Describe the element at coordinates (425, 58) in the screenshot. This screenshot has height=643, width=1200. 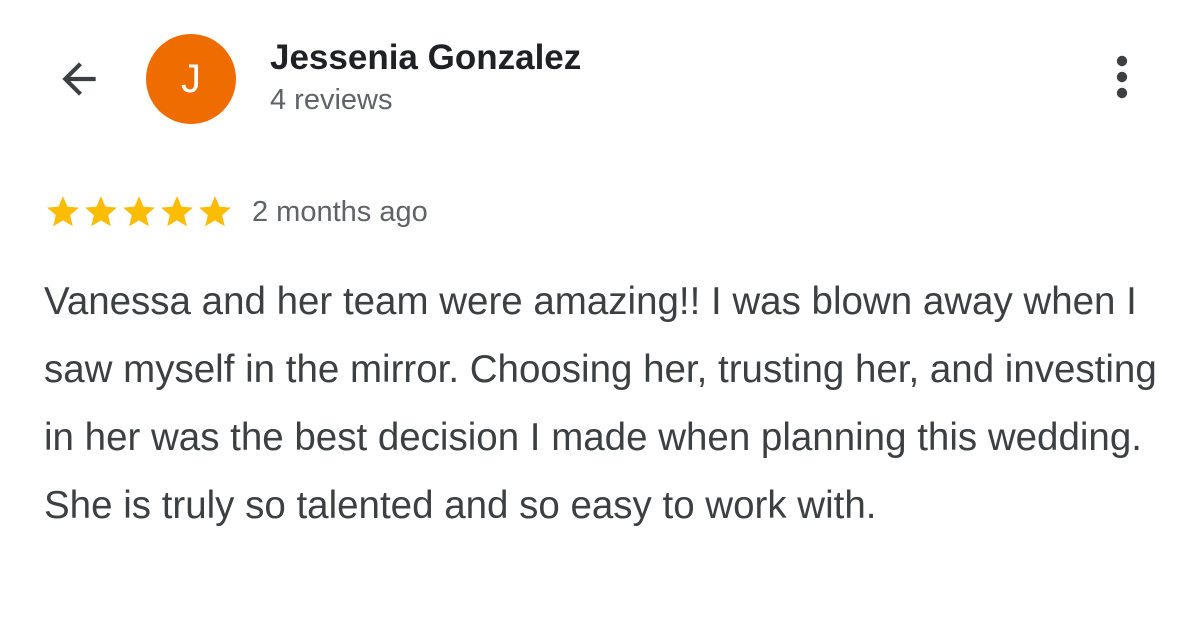
I see `reviewer-name: Jessenia Gonzalez` at that location.